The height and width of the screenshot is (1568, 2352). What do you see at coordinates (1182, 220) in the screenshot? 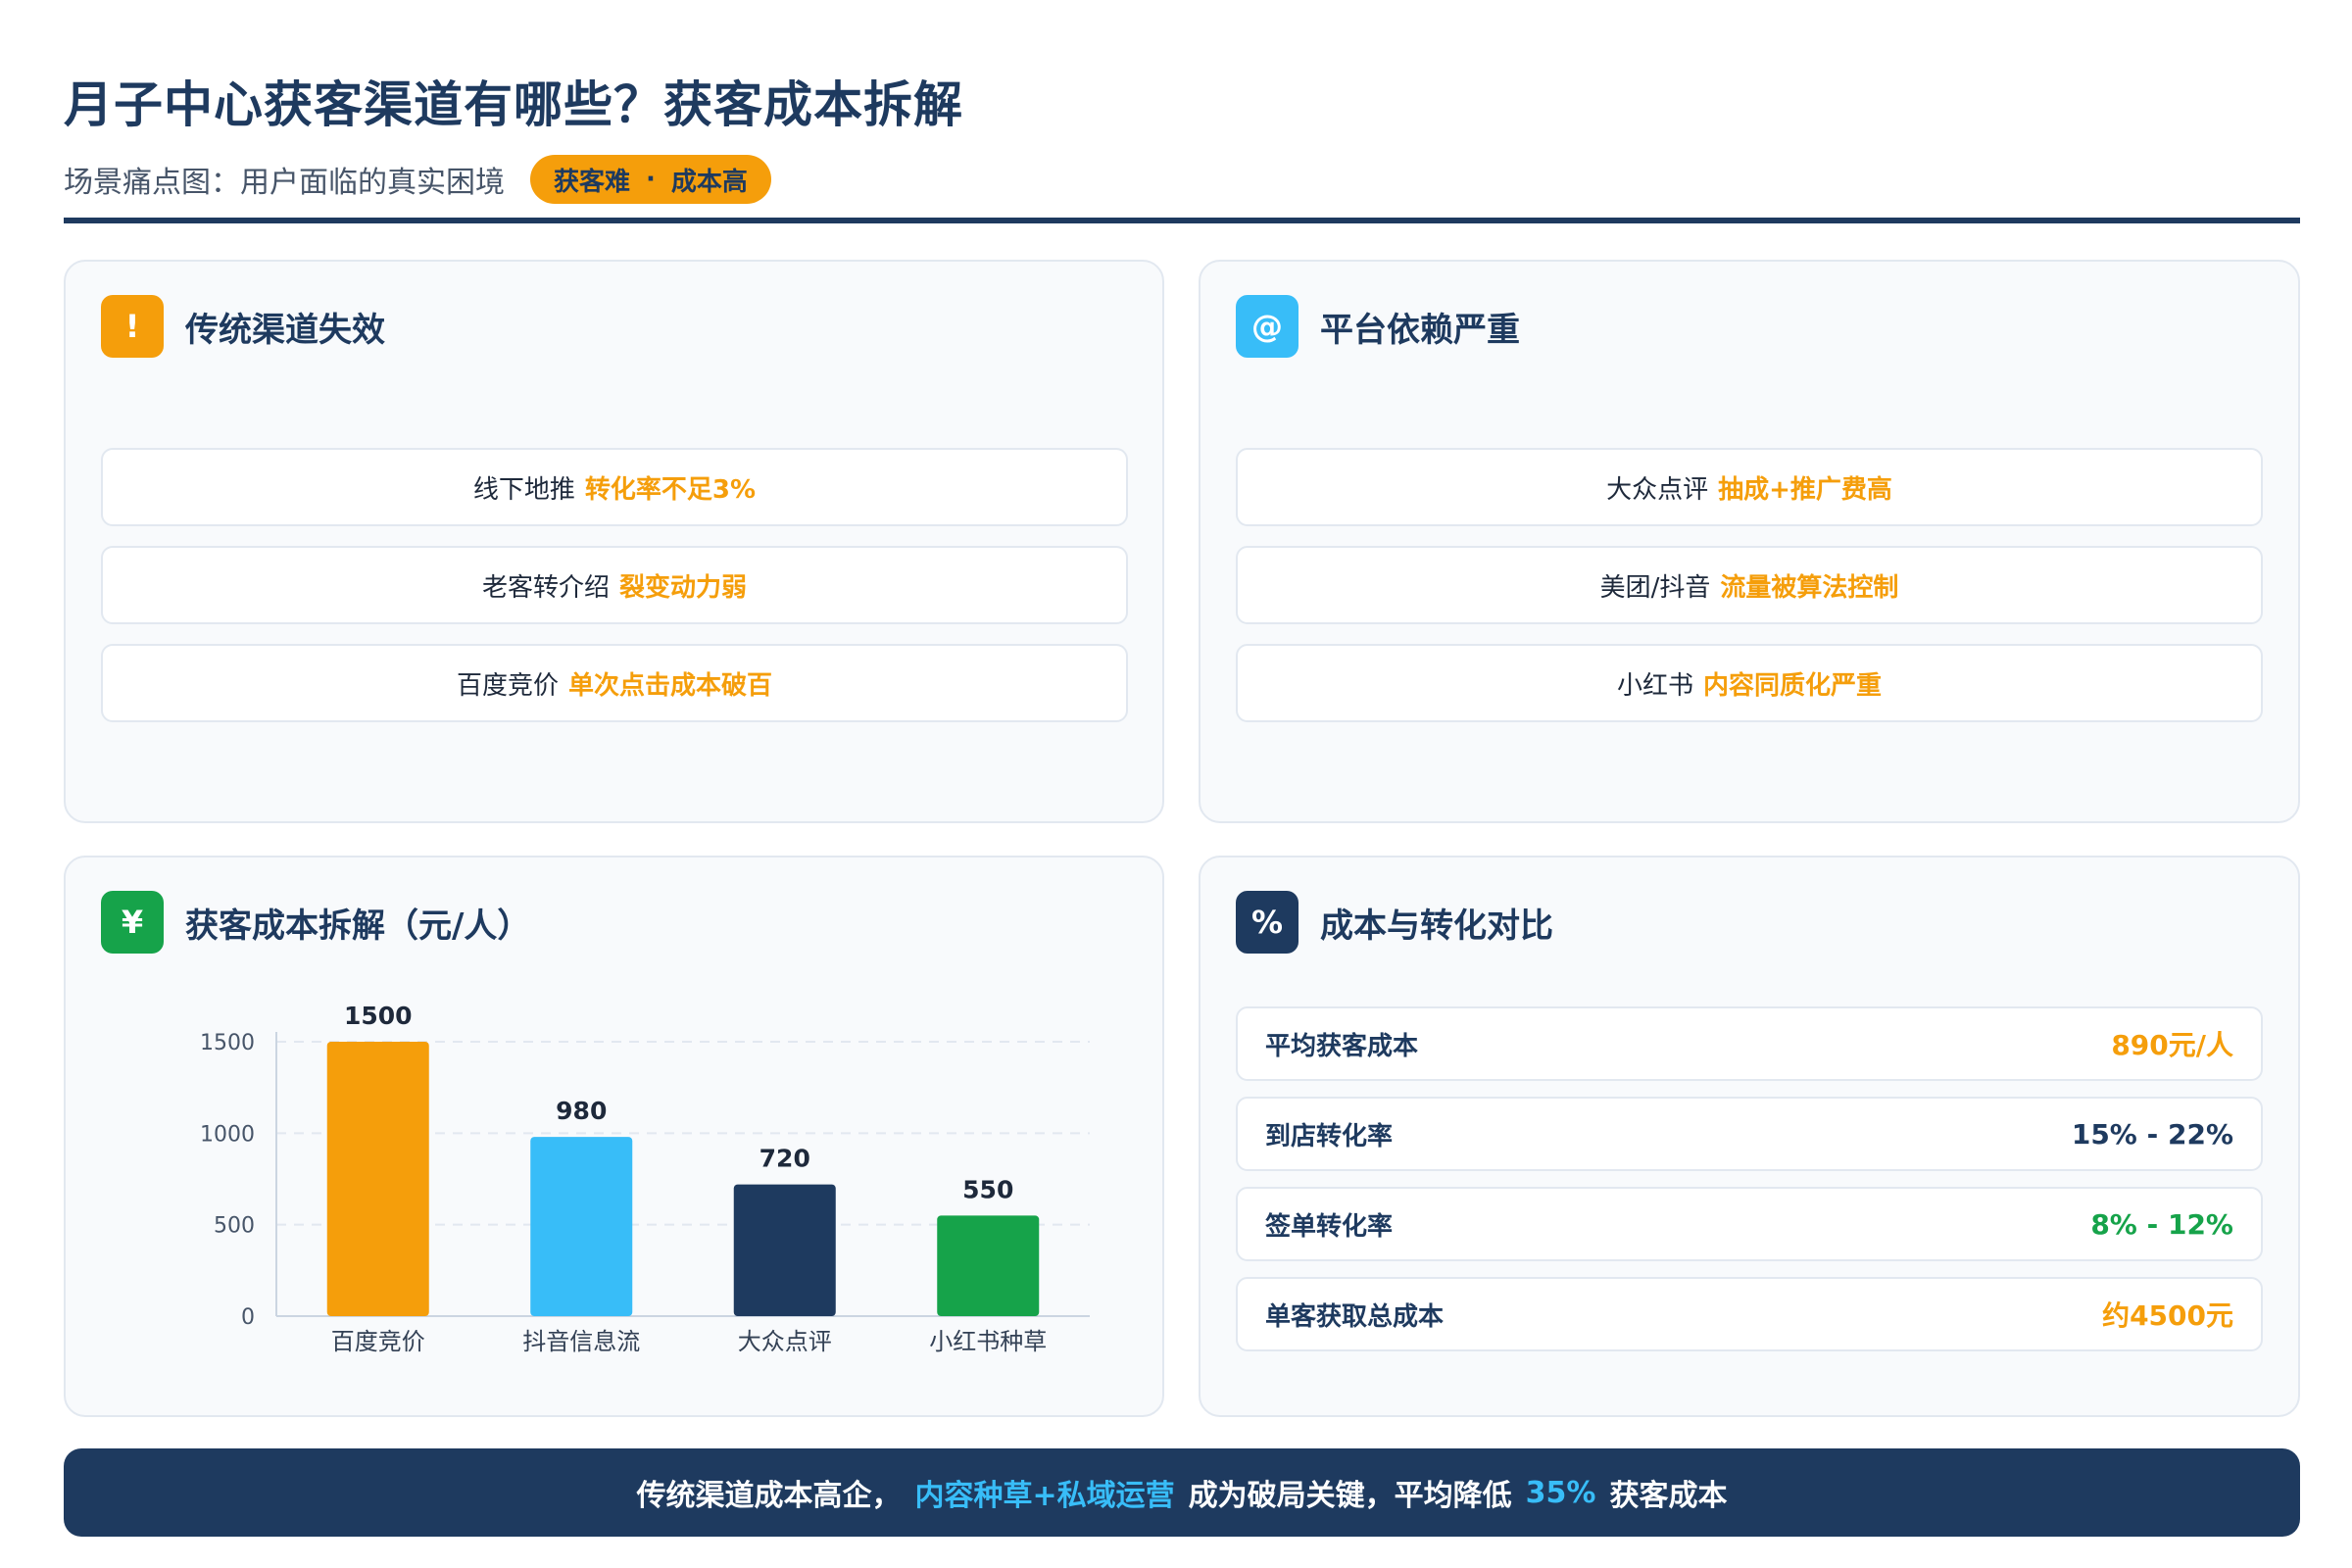
I see `header-divider` at bounding box center [1182, 220].